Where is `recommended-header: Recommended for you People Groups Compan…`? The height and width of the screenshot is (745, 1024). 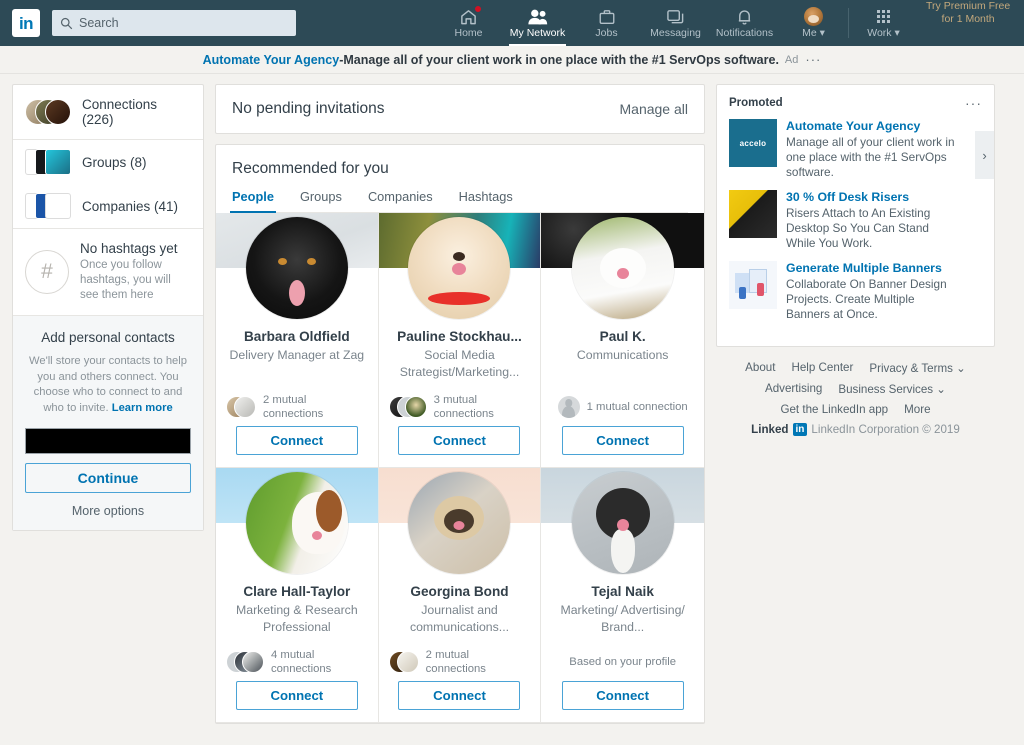 recommended-header: Recommended for you People Groups Compan… is located at coordinates (460, 179).